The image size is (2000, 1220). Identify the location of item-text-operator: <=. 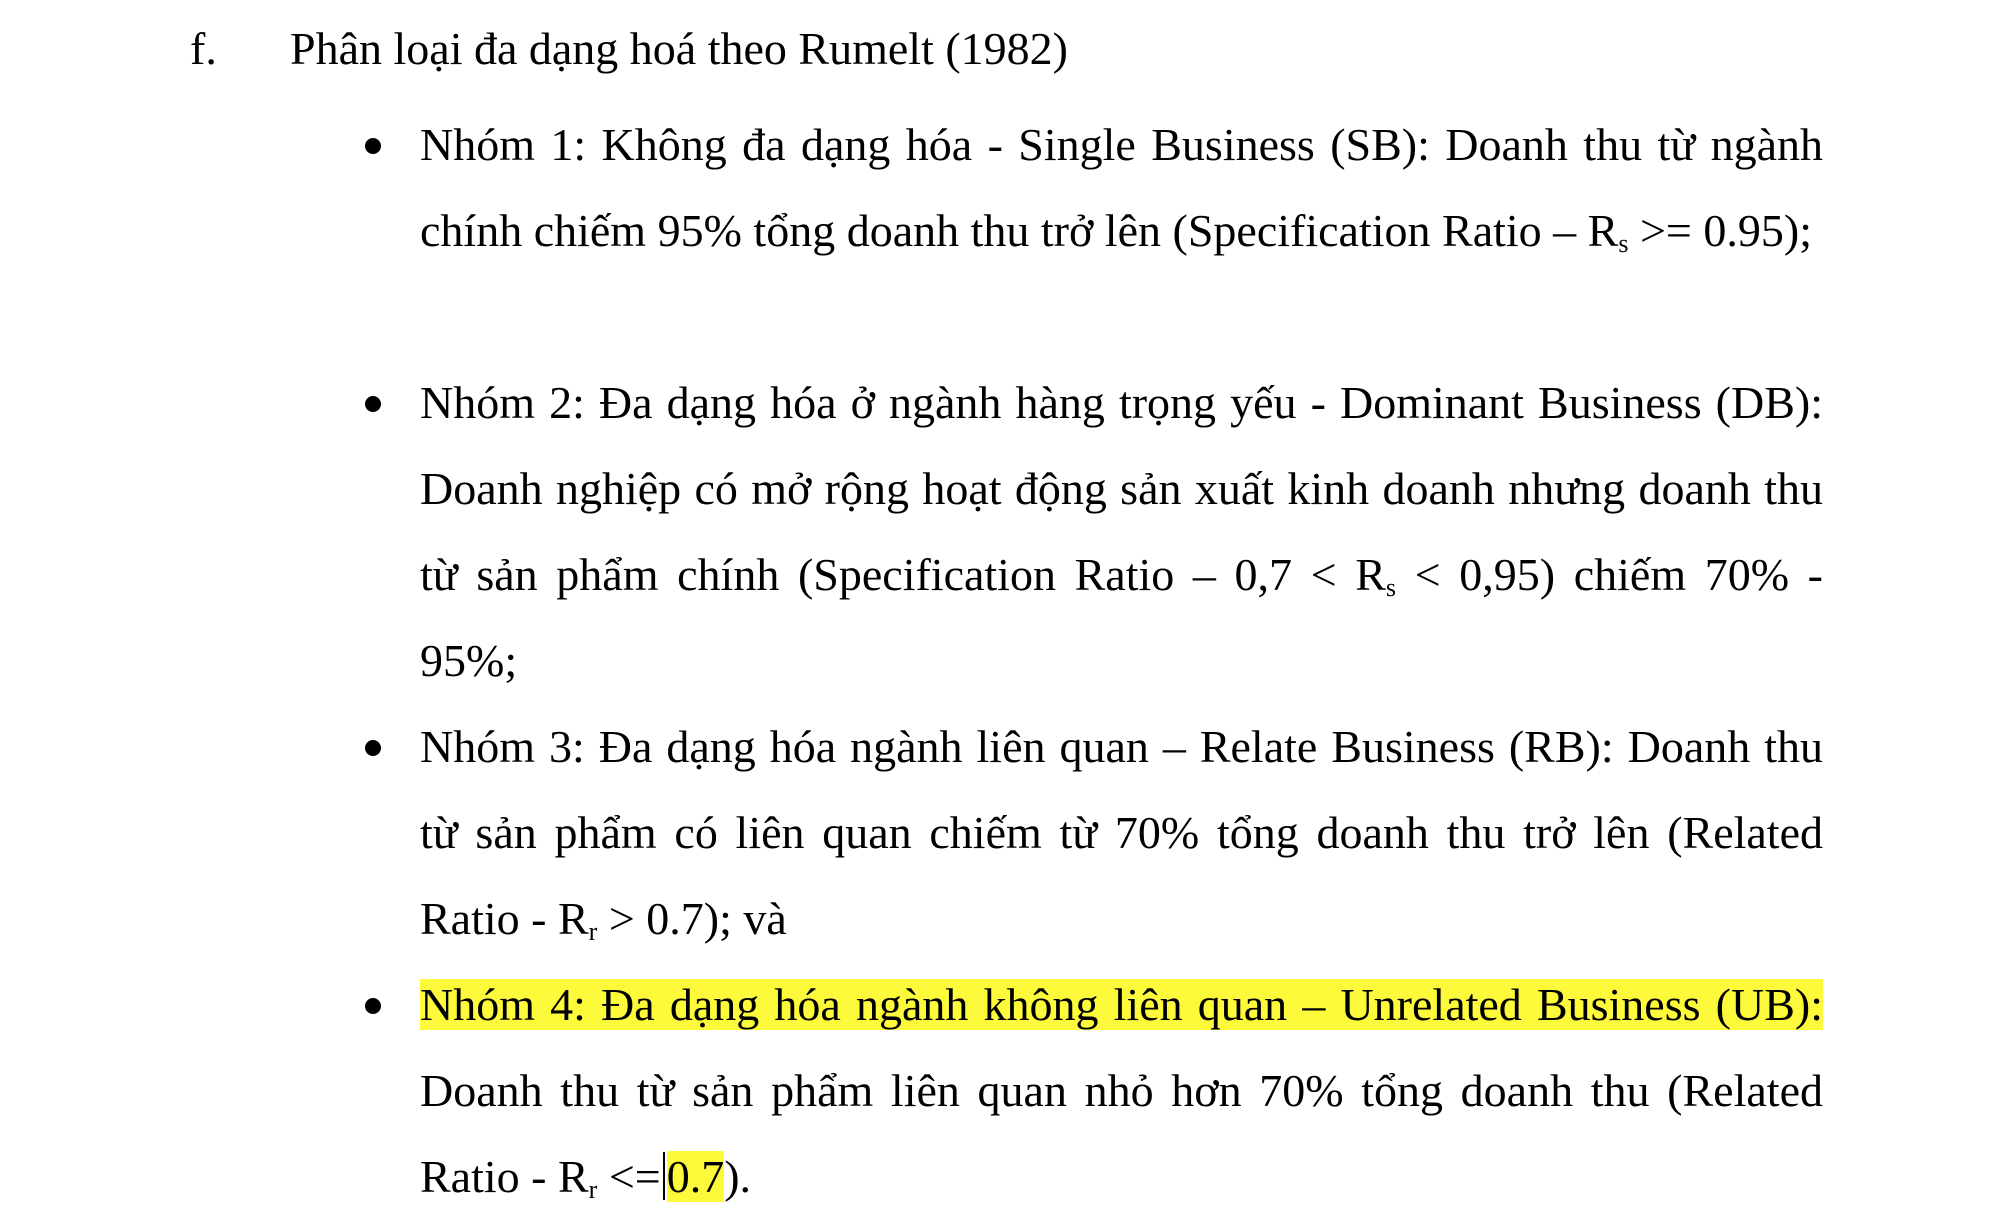
(629, 1176).